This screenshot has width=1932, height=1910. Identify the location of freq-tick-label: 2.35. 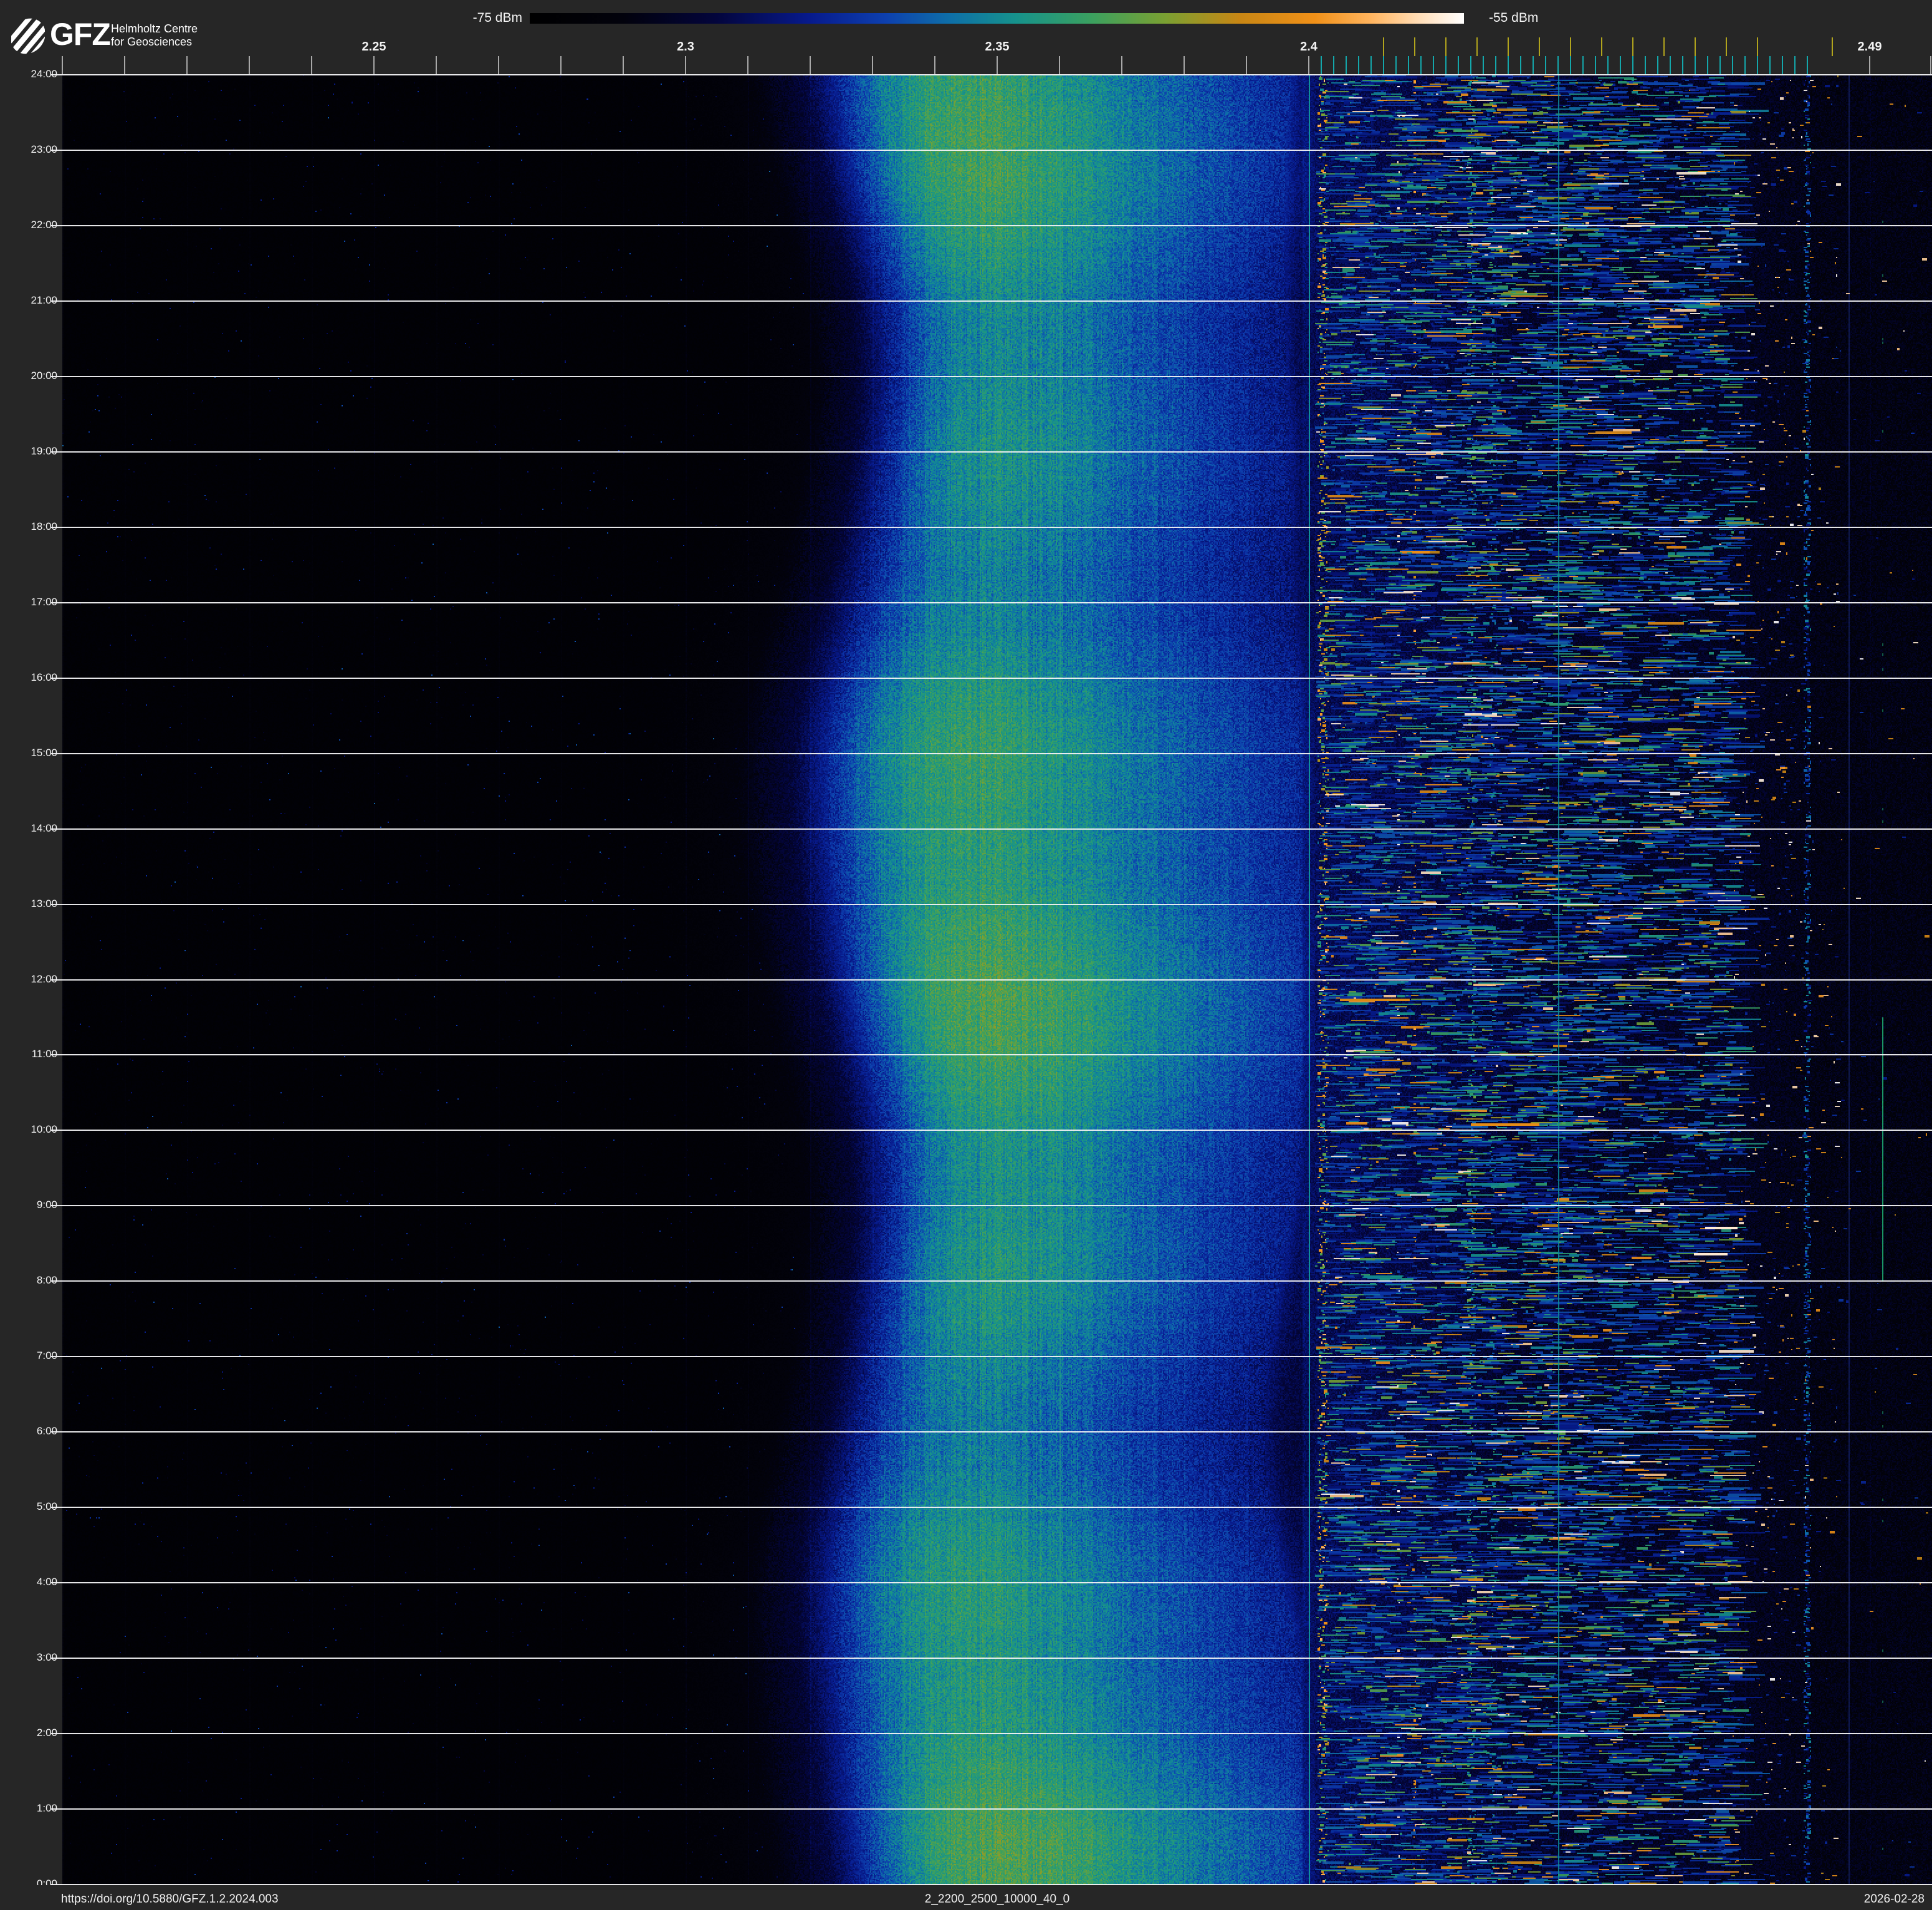
(997, 47).